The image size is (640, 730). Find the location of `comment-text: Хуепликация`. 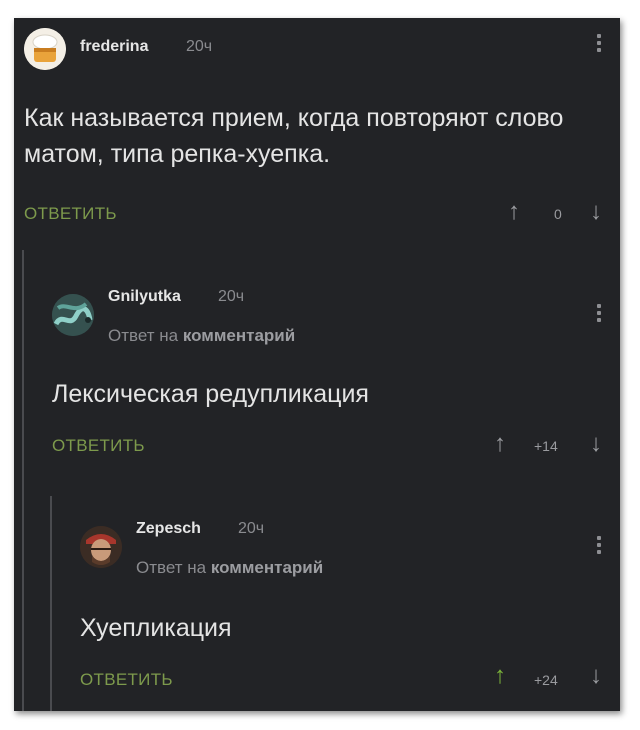

comment-text: Хуепликация is located at coordinates (156, 628).